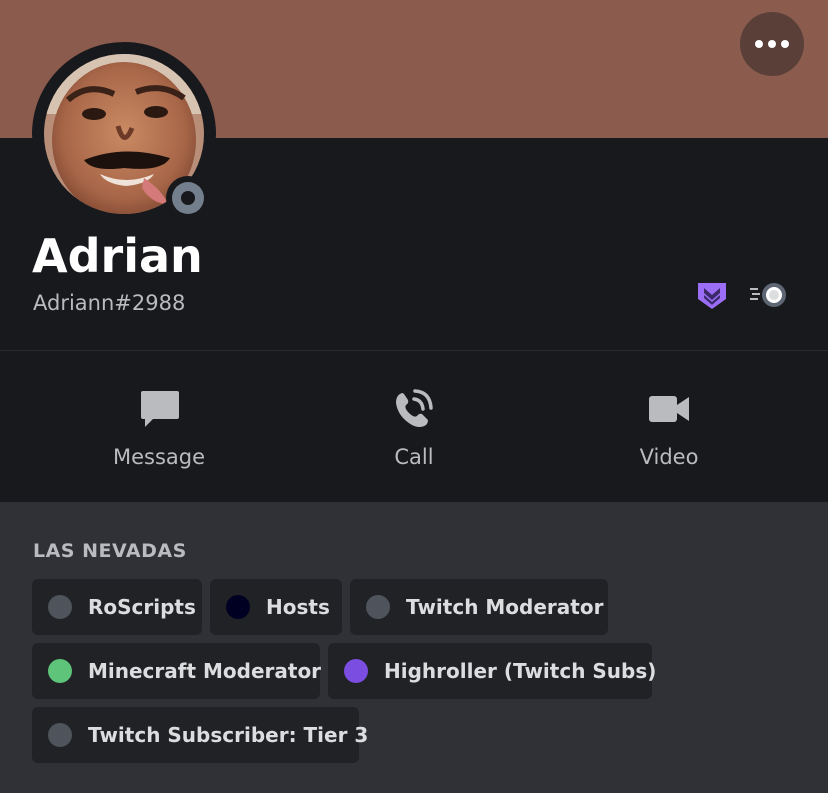 The height and width of the screenshot is (793, 828). Describe the element at coordinates (159, 409) in the screenshot. I see `message-icon` at that location.